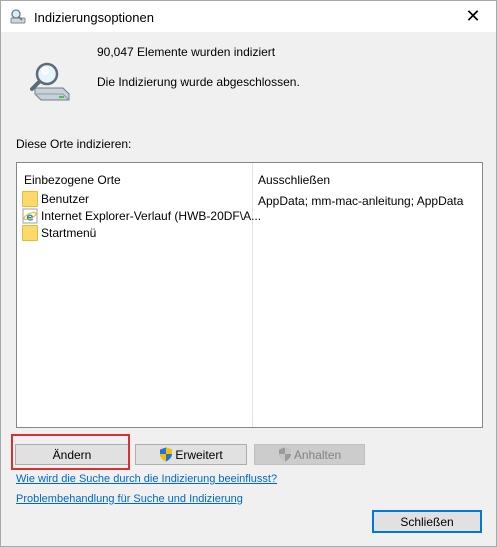 The height and width of the screenshot is (547, 497). What do you see at coordinates (65, 199) in the screenshot?
I see `location-name: Benutzer` at bounding box center [65, 199].